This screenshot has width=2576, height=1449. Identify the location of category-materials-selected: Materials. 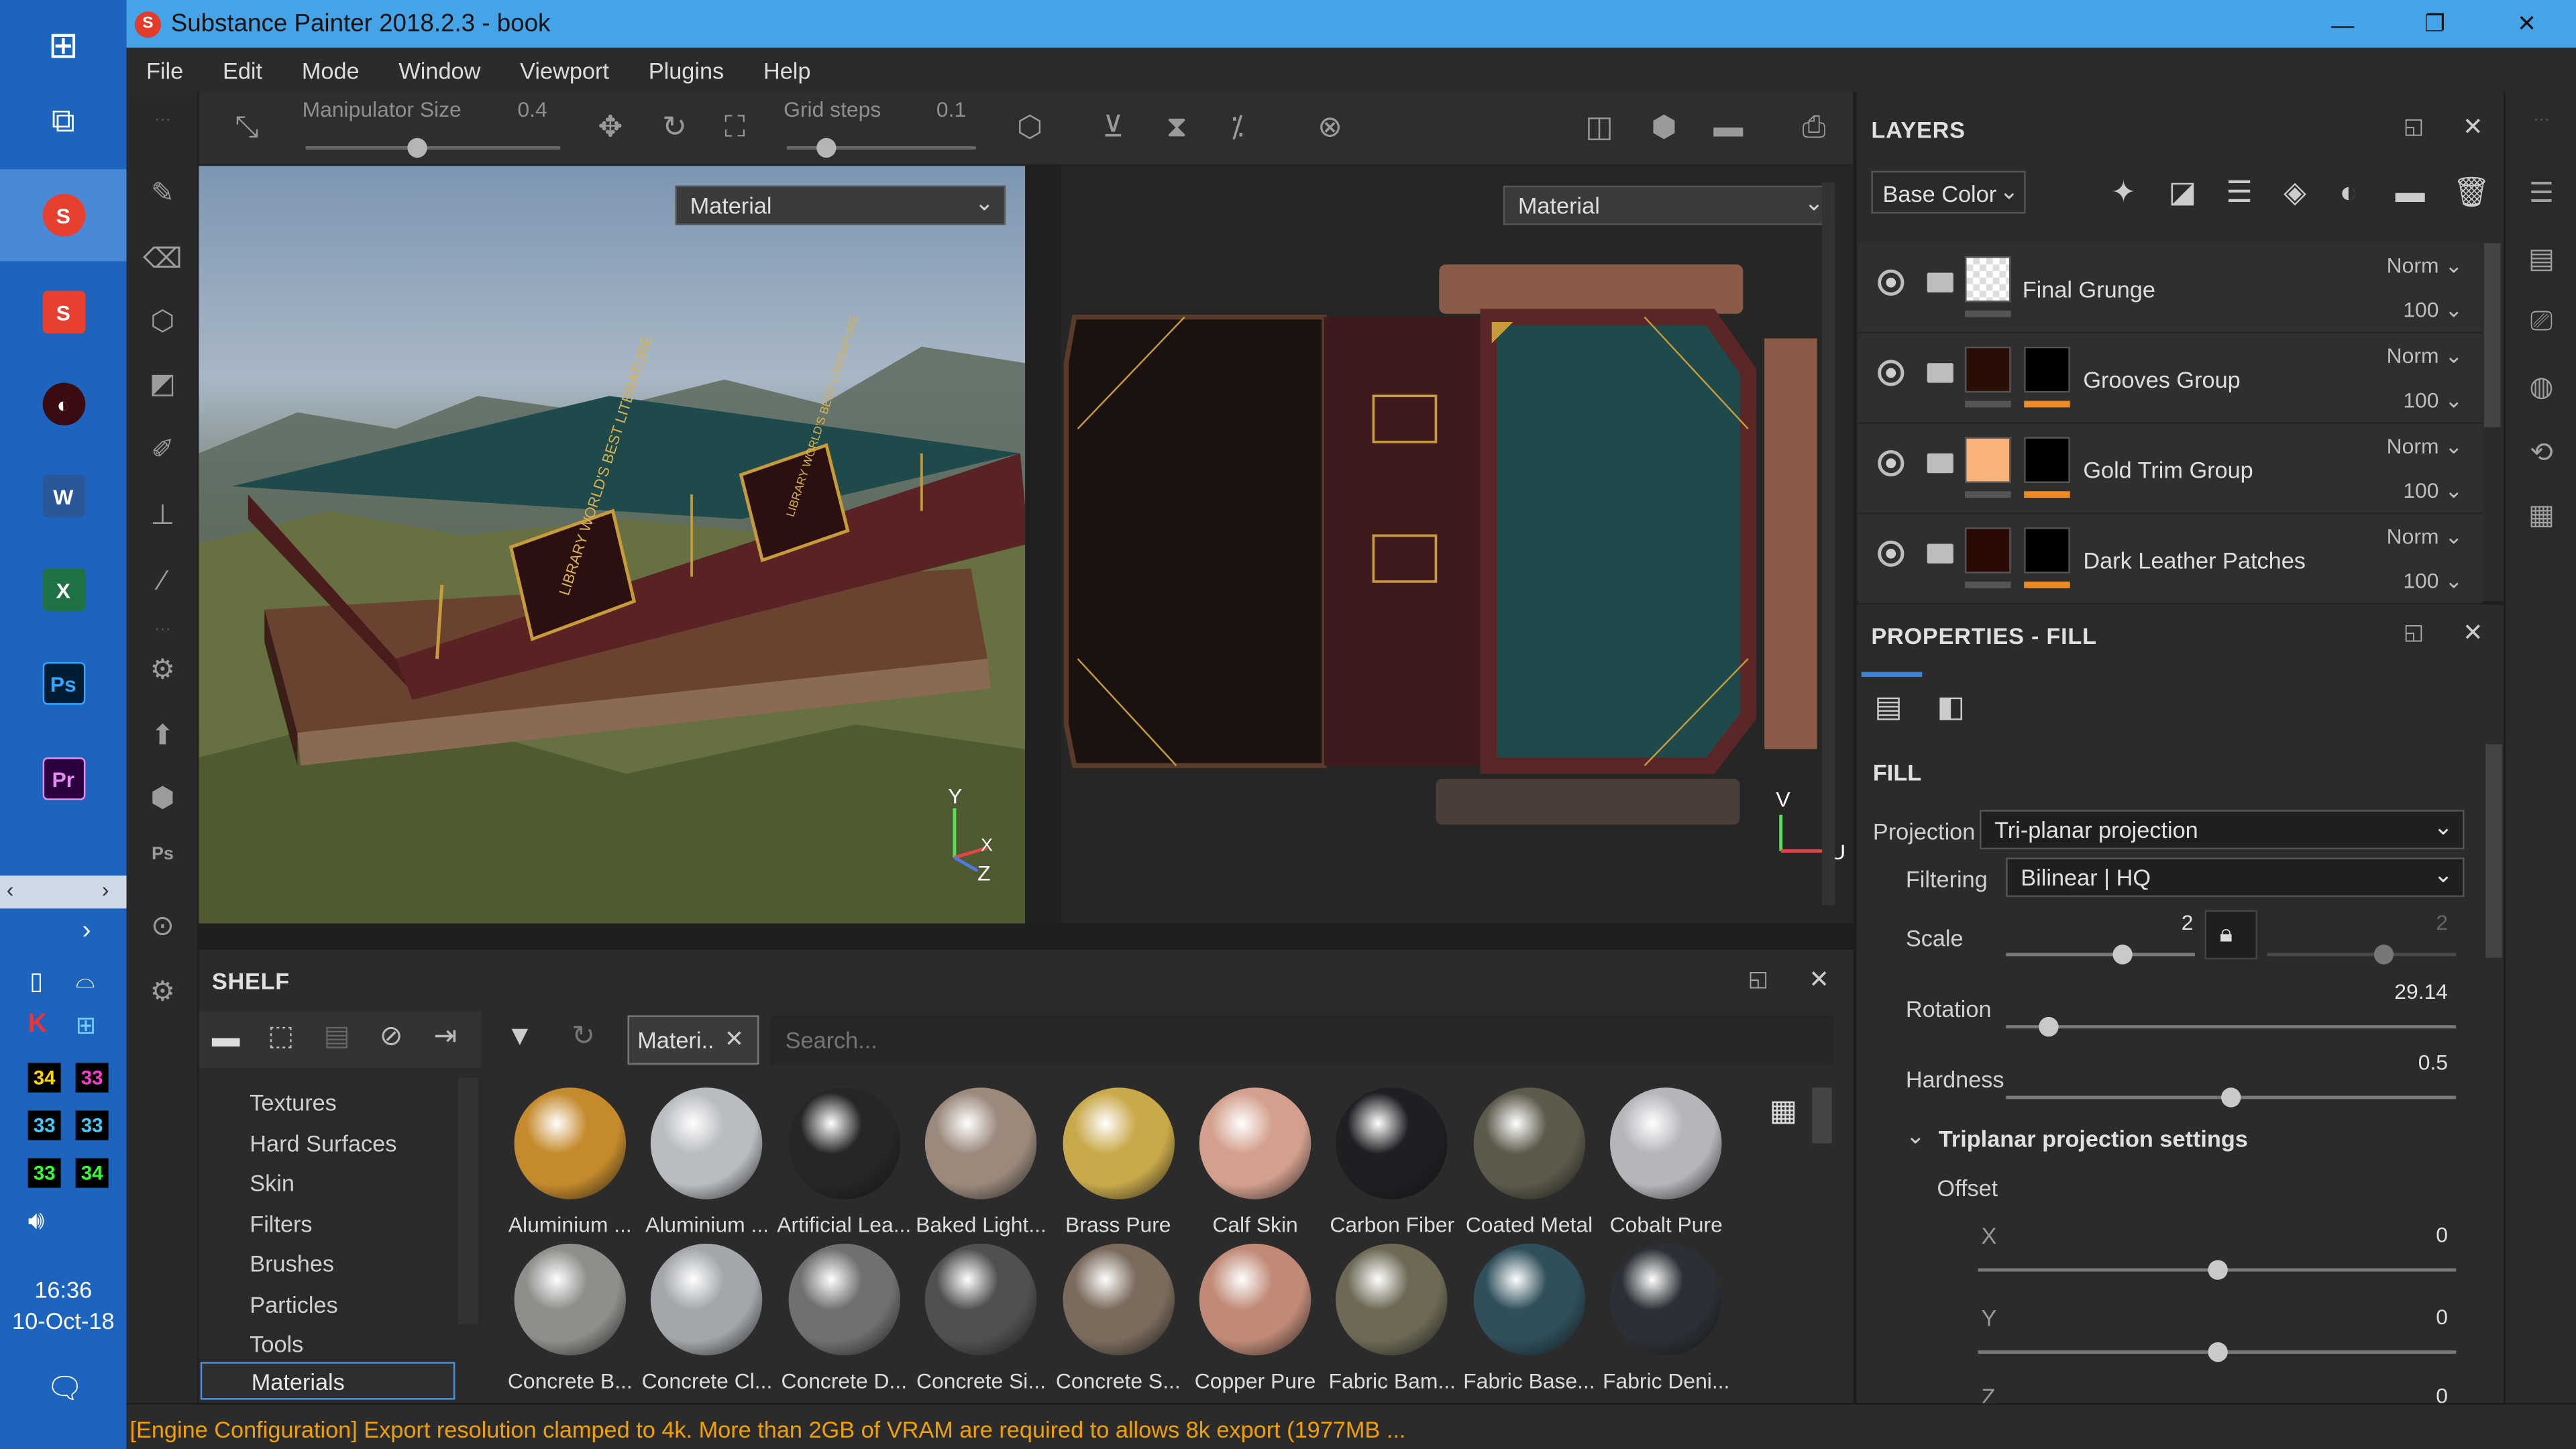
(327, 1381).